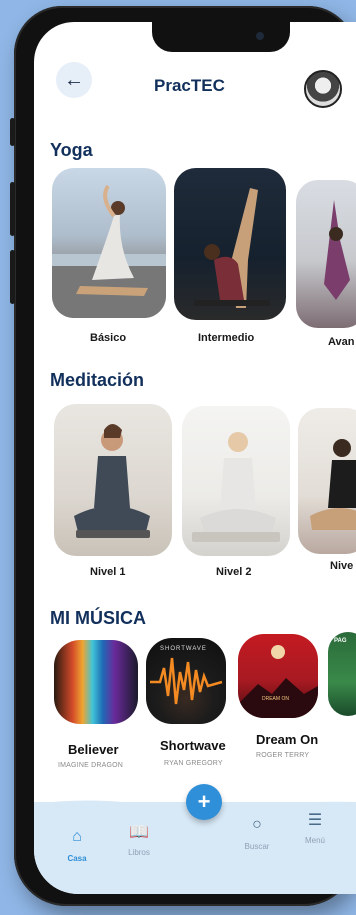 Image resolution: width=356 pixels, height=915 pixels. What do you see at coordinates (71, 150) in the screenshot?
I see `yoga-section-title: Yoga` at bounding box center [71, 150].